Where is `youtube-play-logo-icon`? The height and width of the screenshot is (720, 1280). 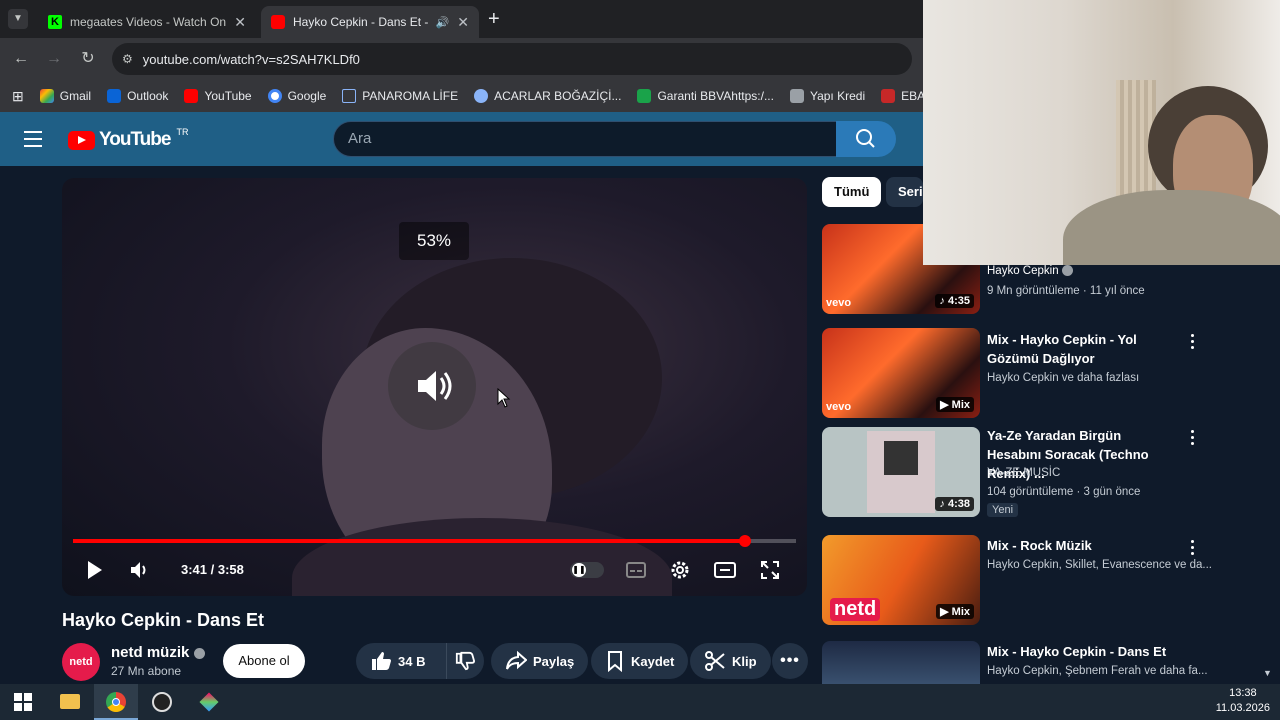
youtube-play-logo-icon is located at coordinates (81, 140).